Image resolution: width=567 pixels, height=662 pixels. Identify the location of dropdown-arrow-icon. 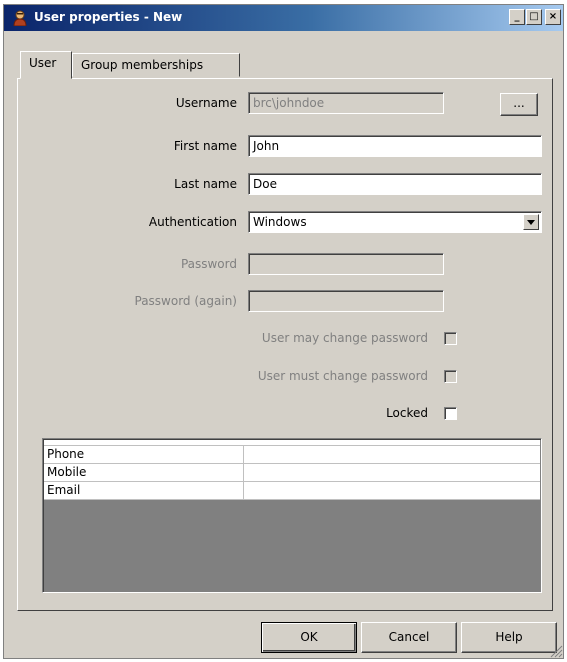
(531, 222).